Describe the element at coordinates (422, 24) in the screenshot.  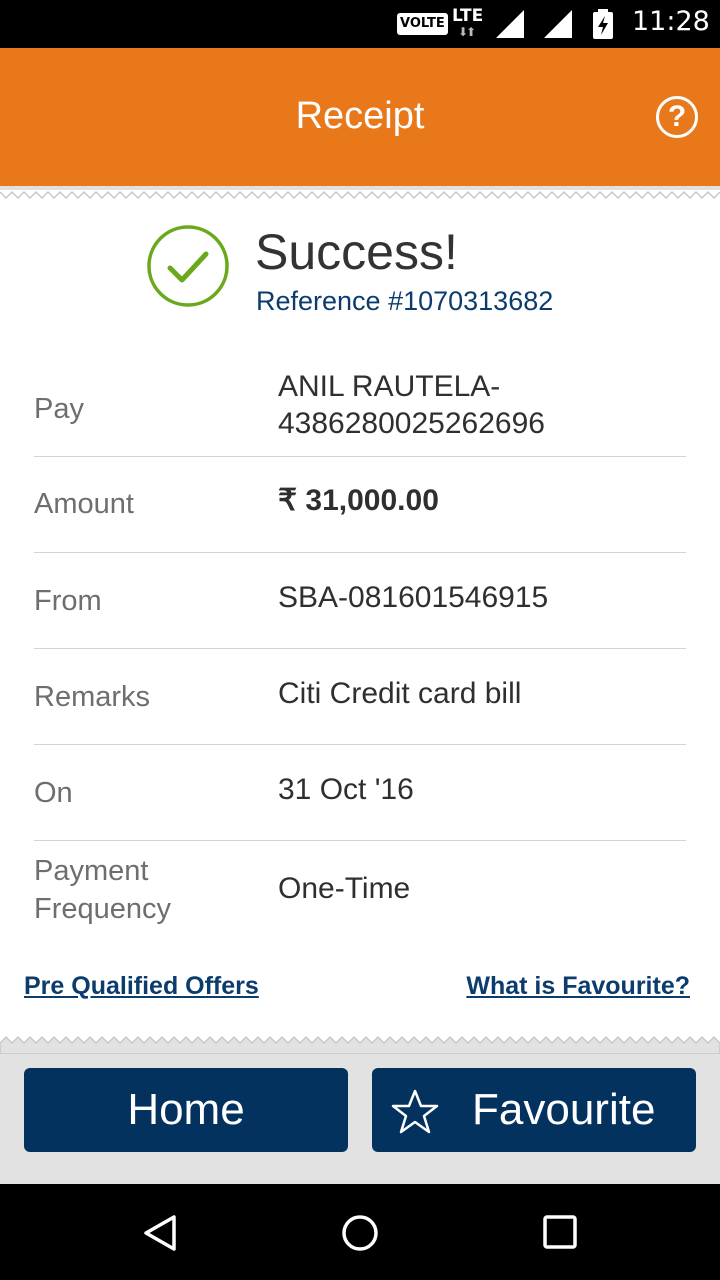
I see `volte-badge: VOLTE` at that location.